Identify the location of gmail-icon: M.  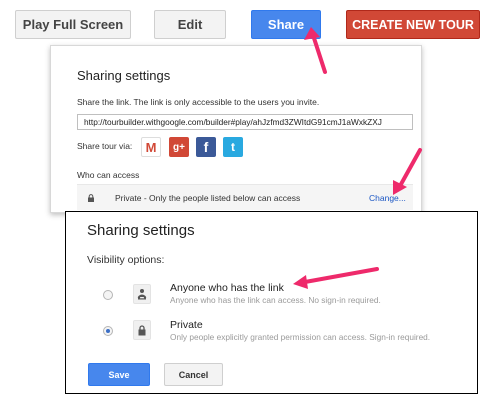
(151, 147).